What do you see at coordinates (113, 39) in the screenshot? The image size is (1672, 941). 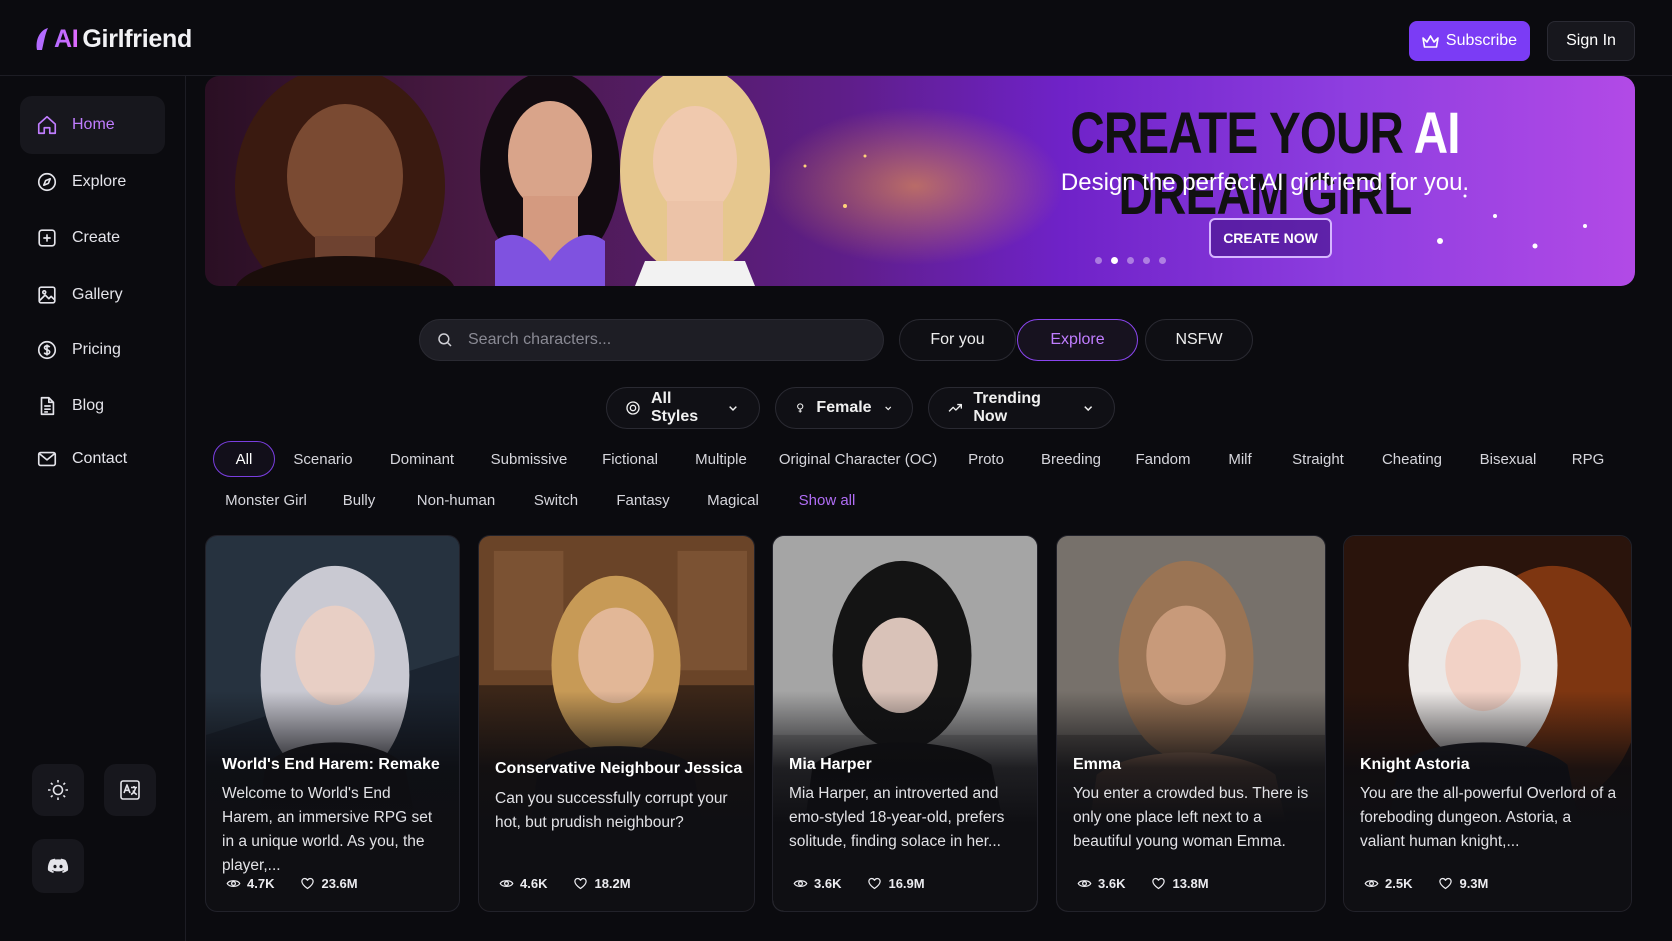 I see `brand-logo: AI Girlfriend` at bounding box center [113, 39].